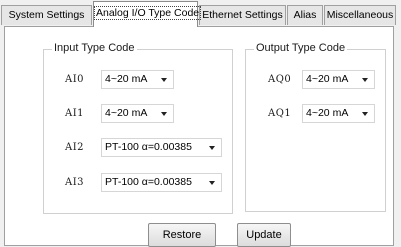  What do you see at coordinates (94, 48) in the screenshot?
I see `group-title: Input Type Code` at bounding box center [94, 48].